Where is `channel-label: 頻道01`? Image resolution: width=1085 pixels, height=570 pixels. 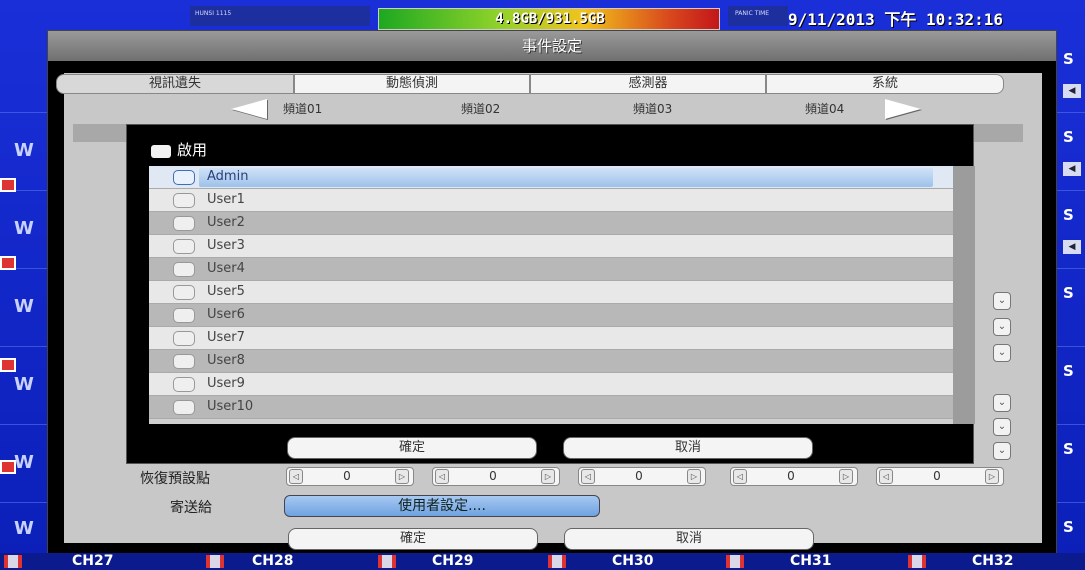 channel-label: 頻道01 is located at coordinates (302, 108).